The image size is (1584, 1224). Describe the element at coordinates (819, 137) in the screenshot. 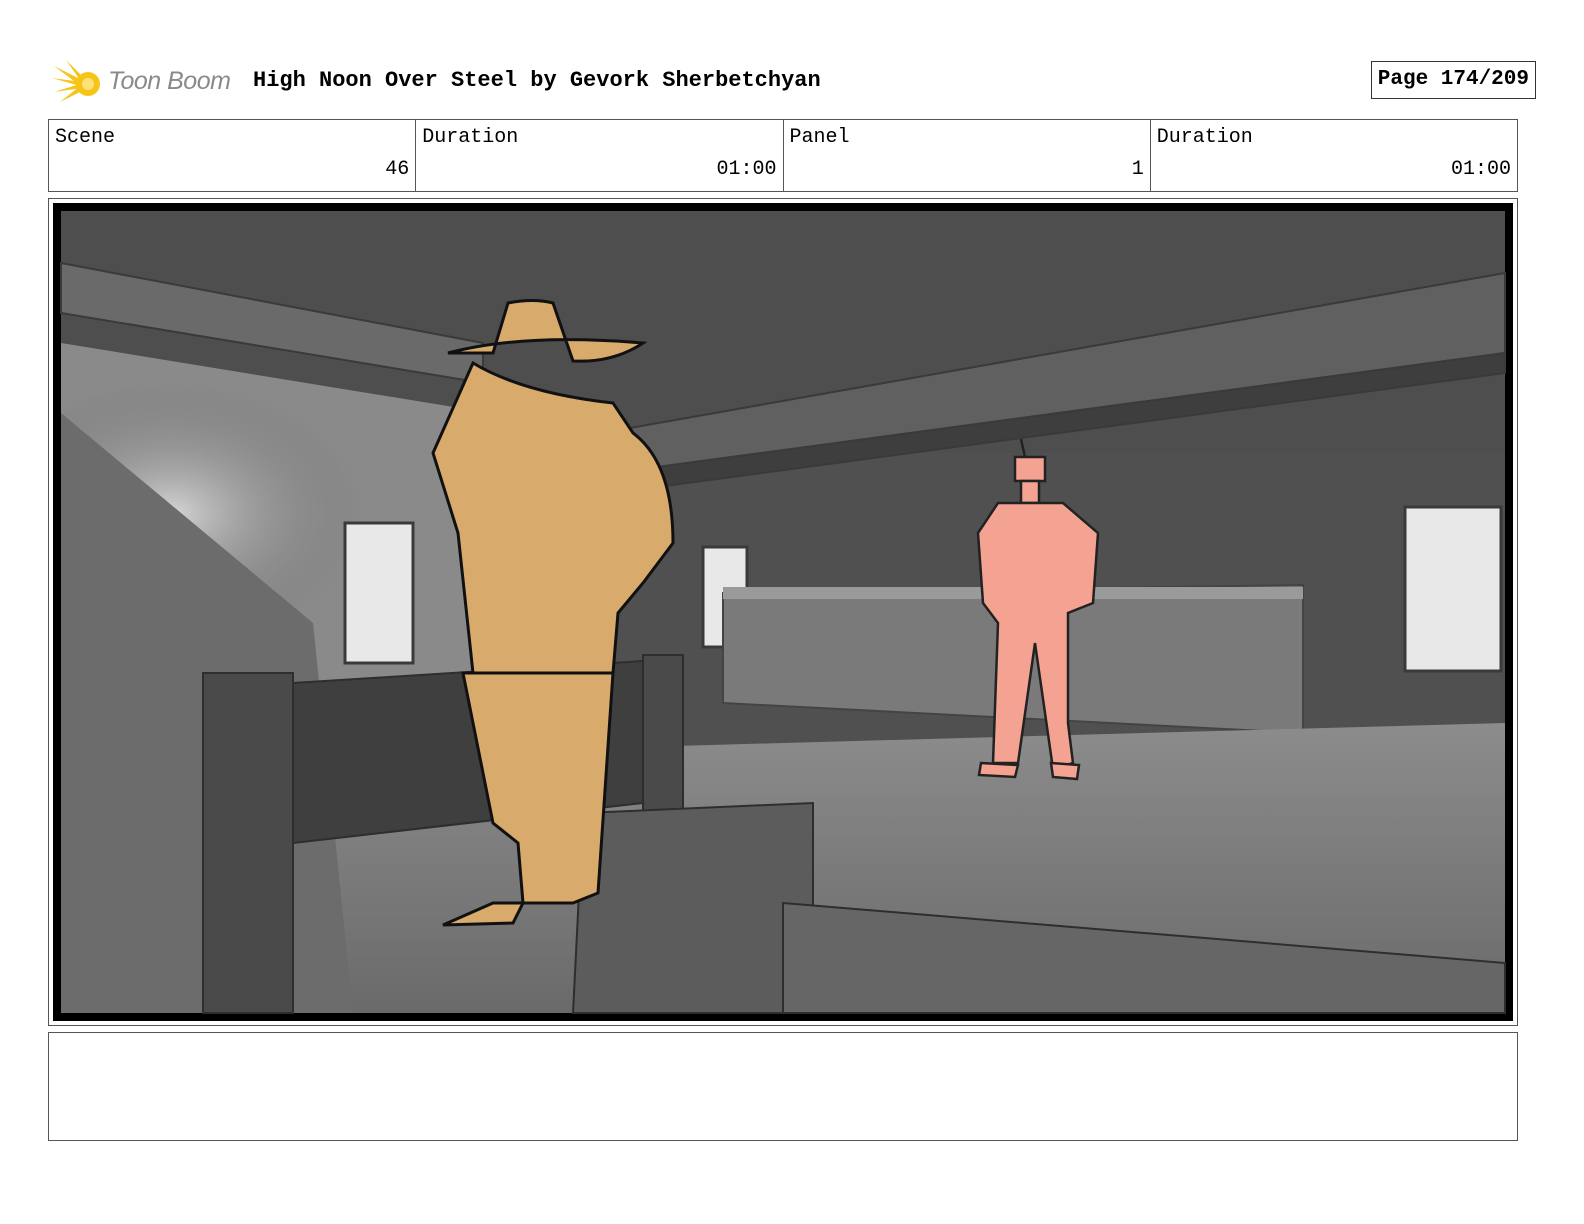

I see `panel-label: Panel` at that location.